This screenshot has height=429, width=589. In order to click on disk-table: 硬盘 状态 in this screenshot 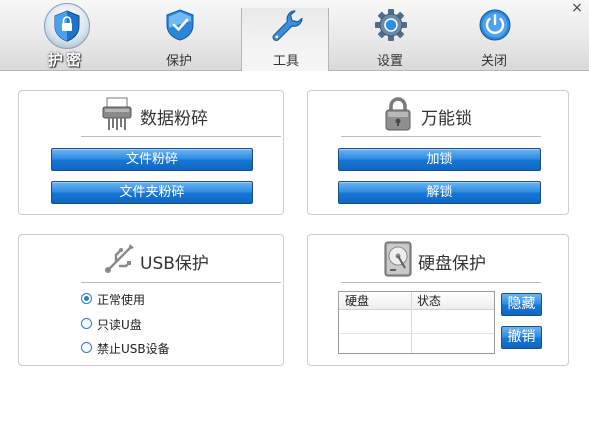, I will do `click(416, 322)`.